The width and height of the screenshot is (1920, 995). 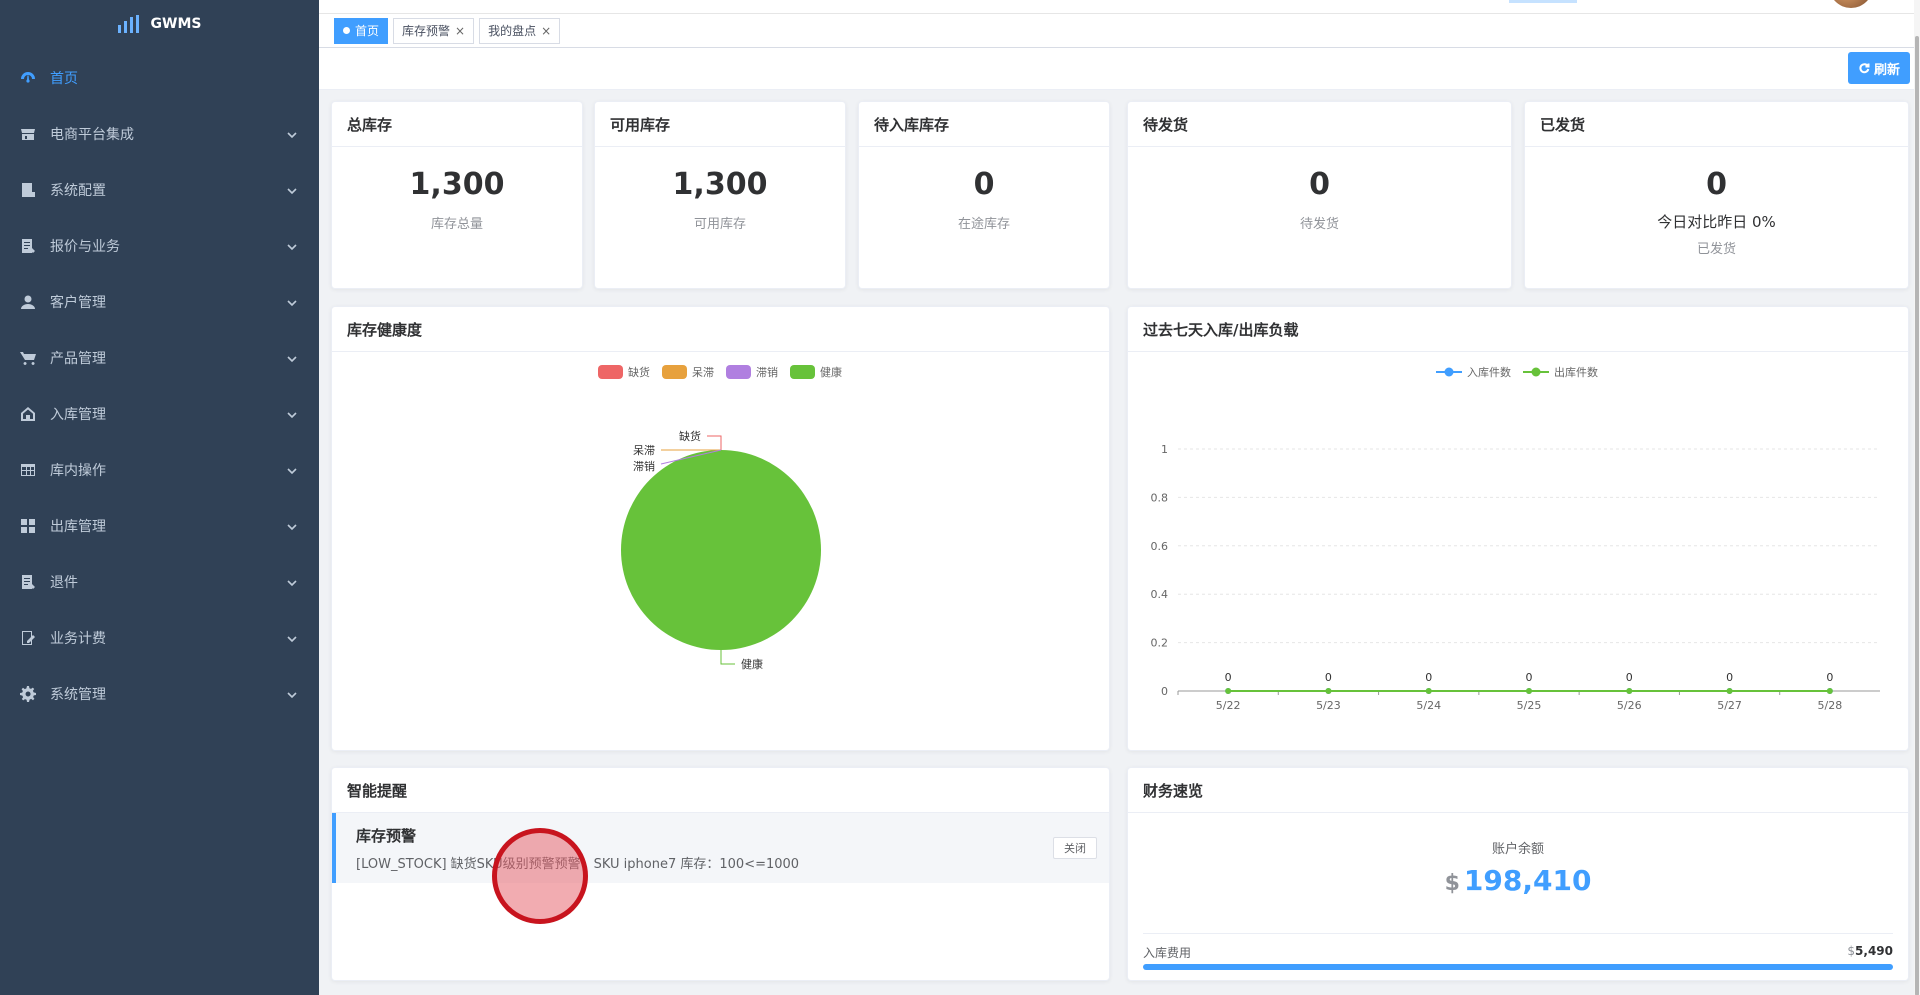 What do you see at coordinates (28, 302) in the screenshot?
I see `user-icon` at bounding box center [28, 302].